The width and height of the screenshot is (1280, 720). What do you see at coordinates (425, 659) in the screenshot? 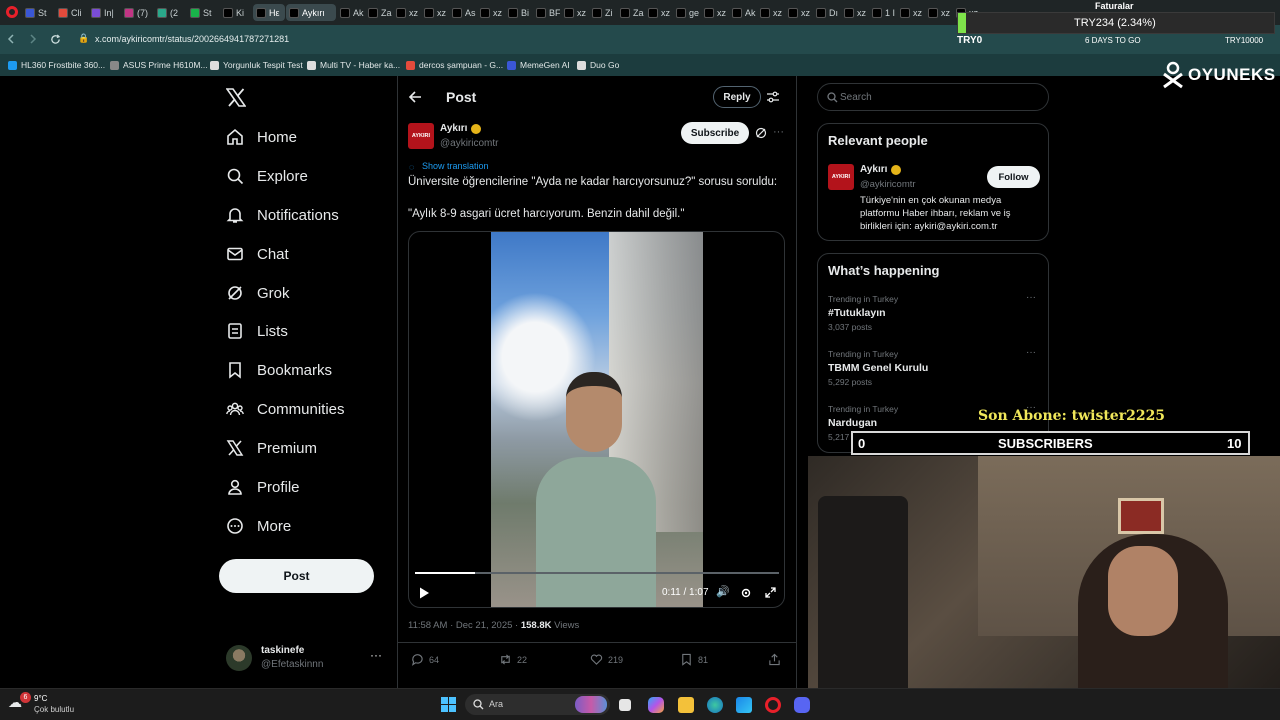
I see `reply-action: 64` at bounding box center [425, 659].